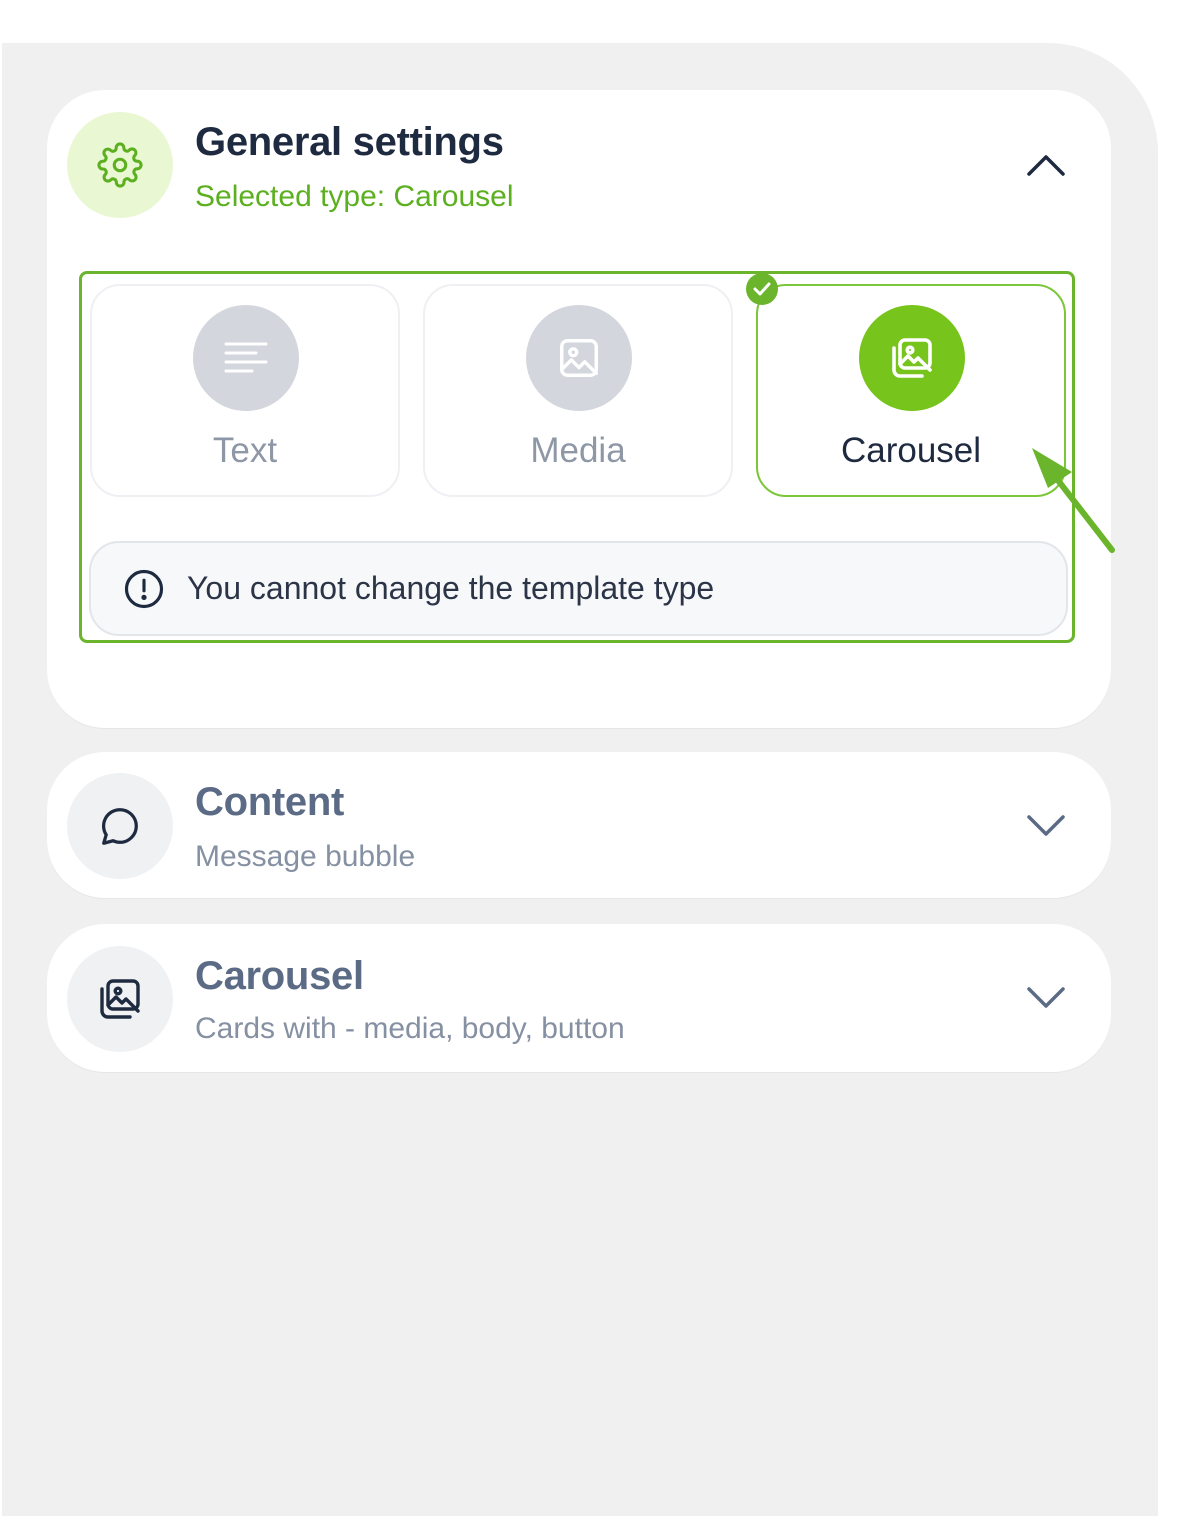  I want to click on gear-icon, so click(120, 165).